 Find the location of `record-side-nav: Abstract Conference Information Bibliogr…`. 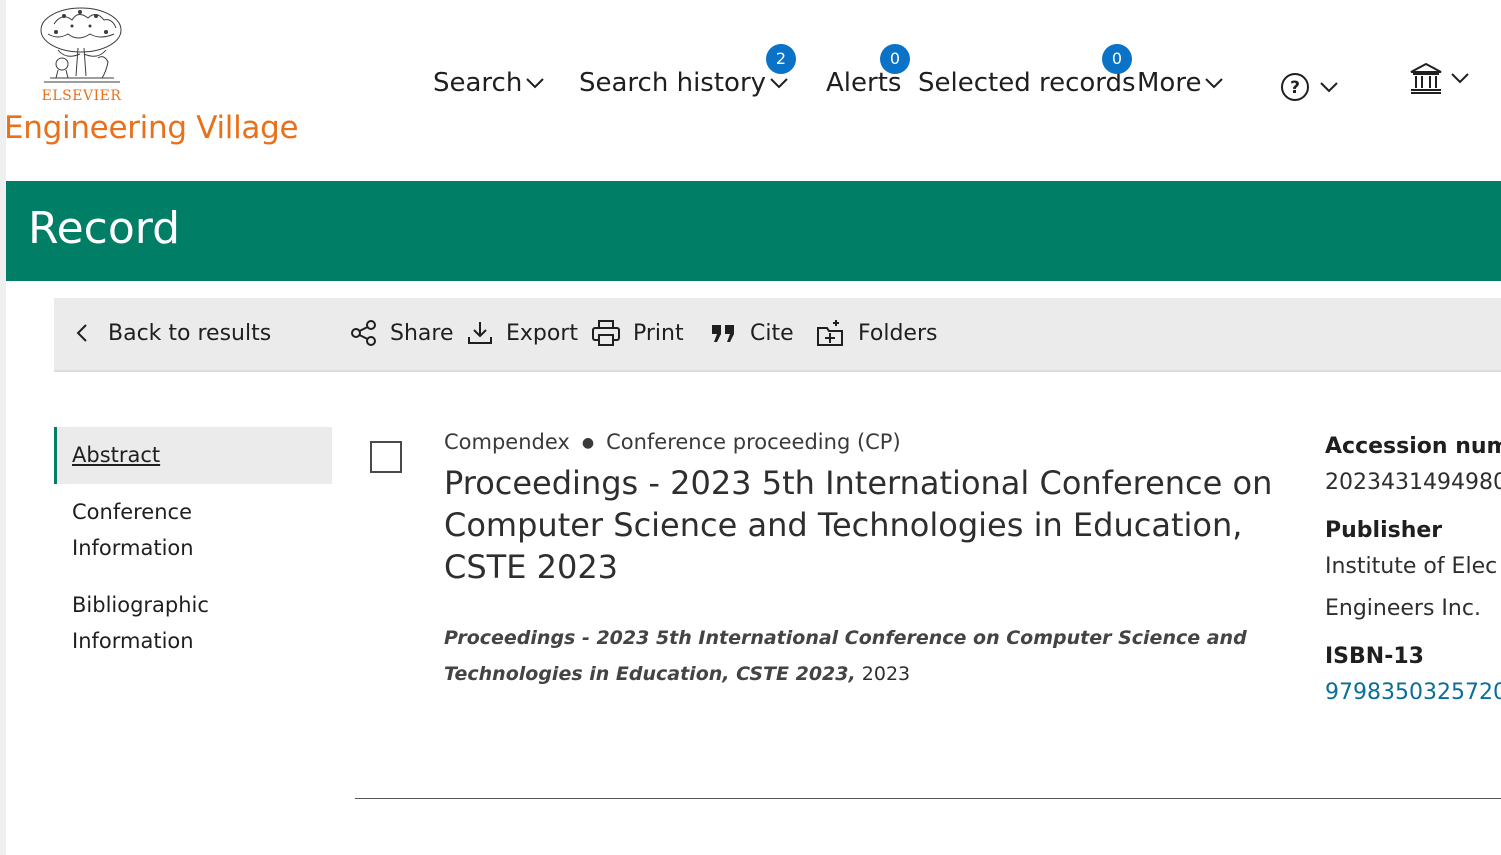

record-side-nav: Abstract Conference Information Bibliogr… is located at coordinates (193, 543).